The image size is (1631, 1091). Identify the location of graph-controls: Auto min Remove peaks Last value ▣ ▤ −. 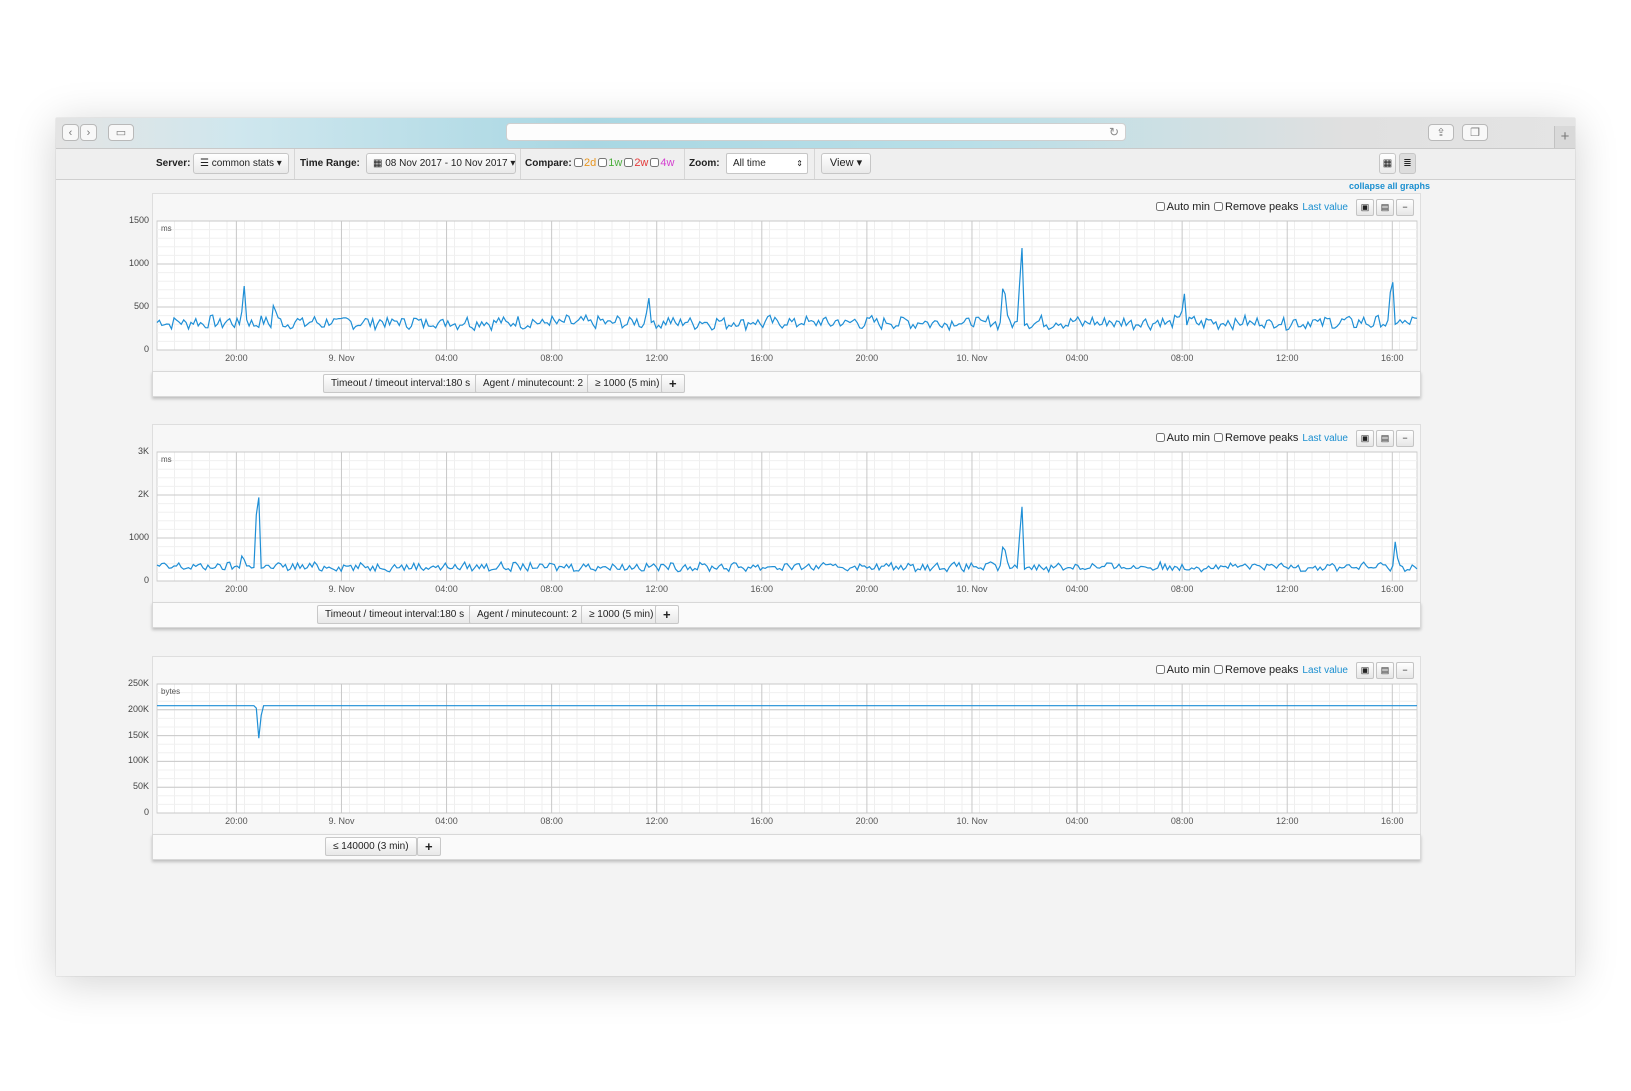
(1284, 671).